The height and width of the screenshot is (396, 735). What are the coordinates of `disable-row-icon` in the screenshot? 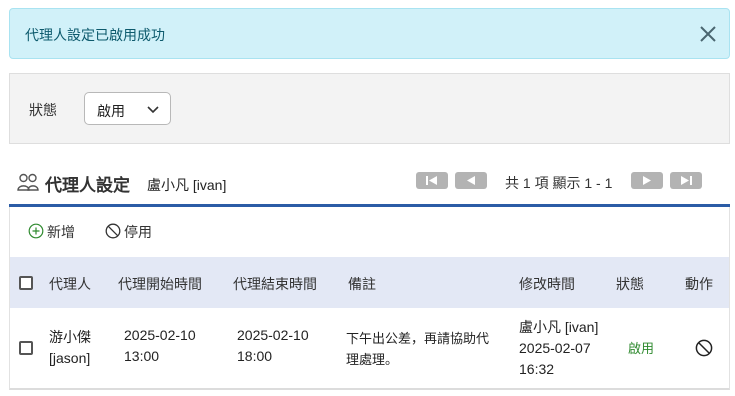 It's located at (704, 348).